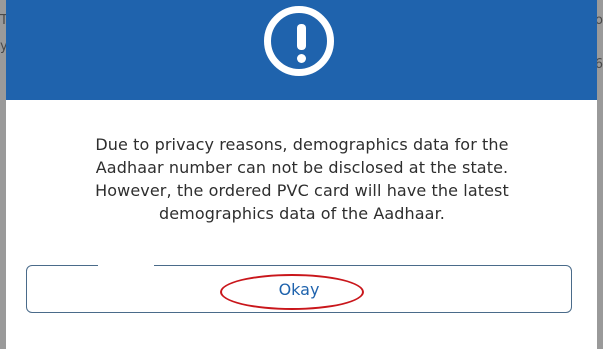 The width and height of the screenshot is (603, 349). Describe the element at coordinates (126, 265) in the screenshot. I see `button-border-gap` at that location.